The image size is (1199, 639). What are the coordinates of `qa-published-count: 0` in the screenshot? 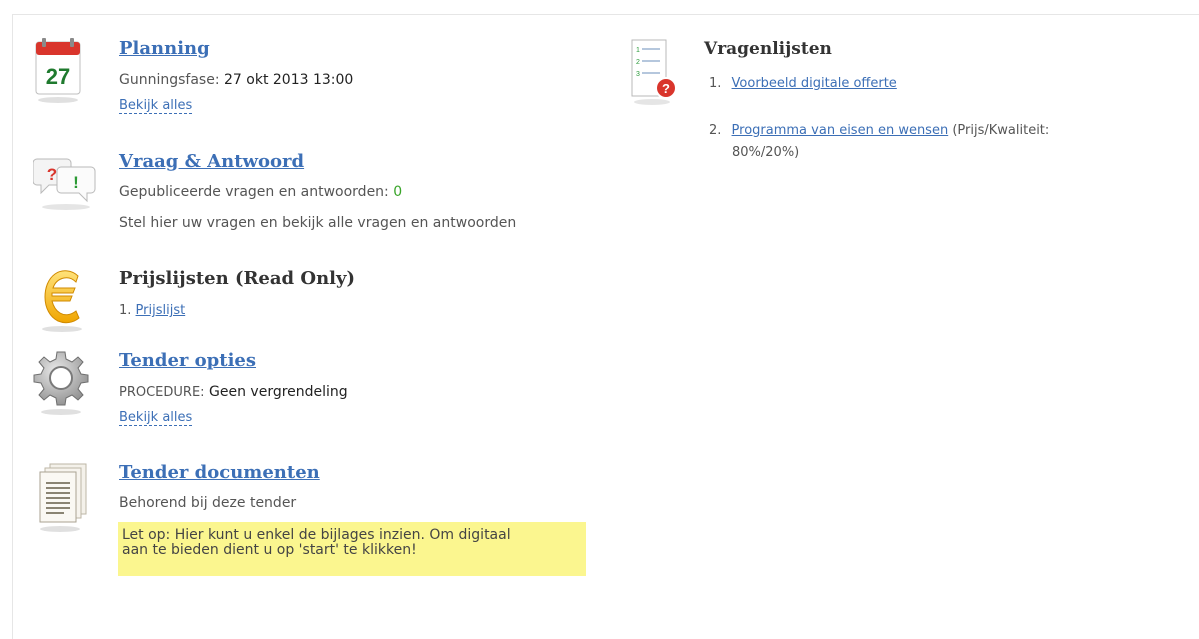 It's located at (398, 192).